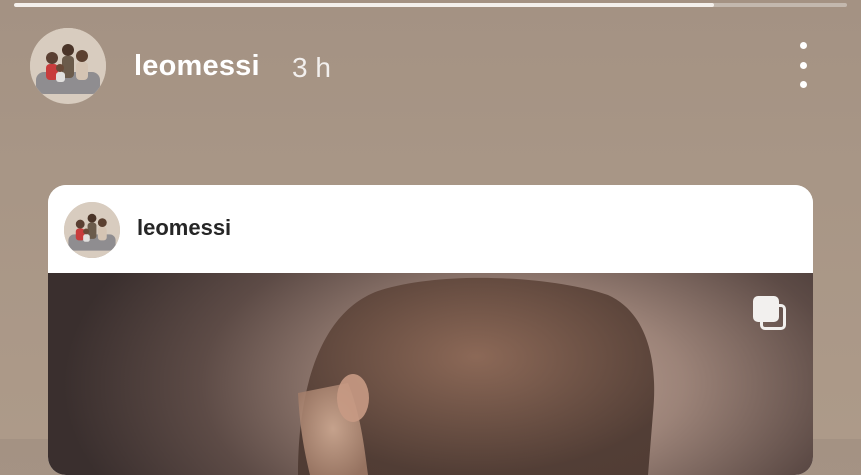 Image resolution: width=861 pixels, height=475 pixels. I want to click on post-avatar, so click(92, 230).